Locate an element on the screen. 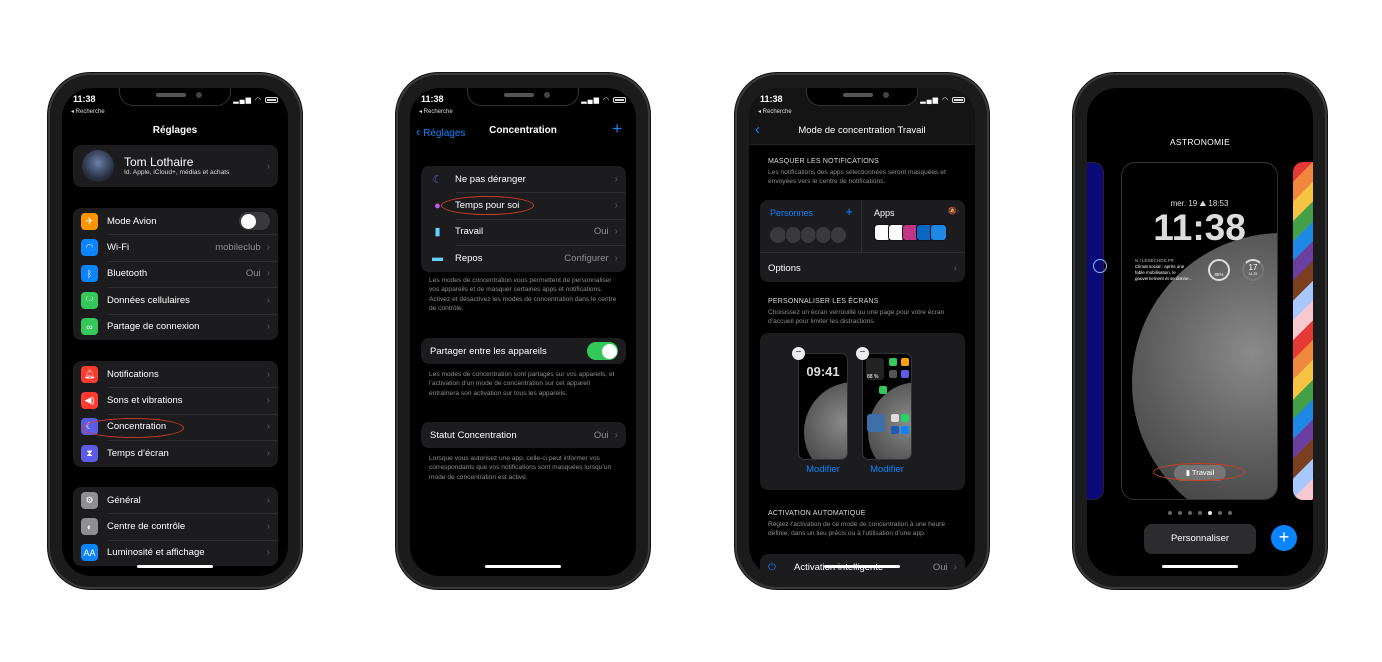 The width and height of the screenshot is (1382, 662). previous-wallpaper is located at coordinates (1097, 331).